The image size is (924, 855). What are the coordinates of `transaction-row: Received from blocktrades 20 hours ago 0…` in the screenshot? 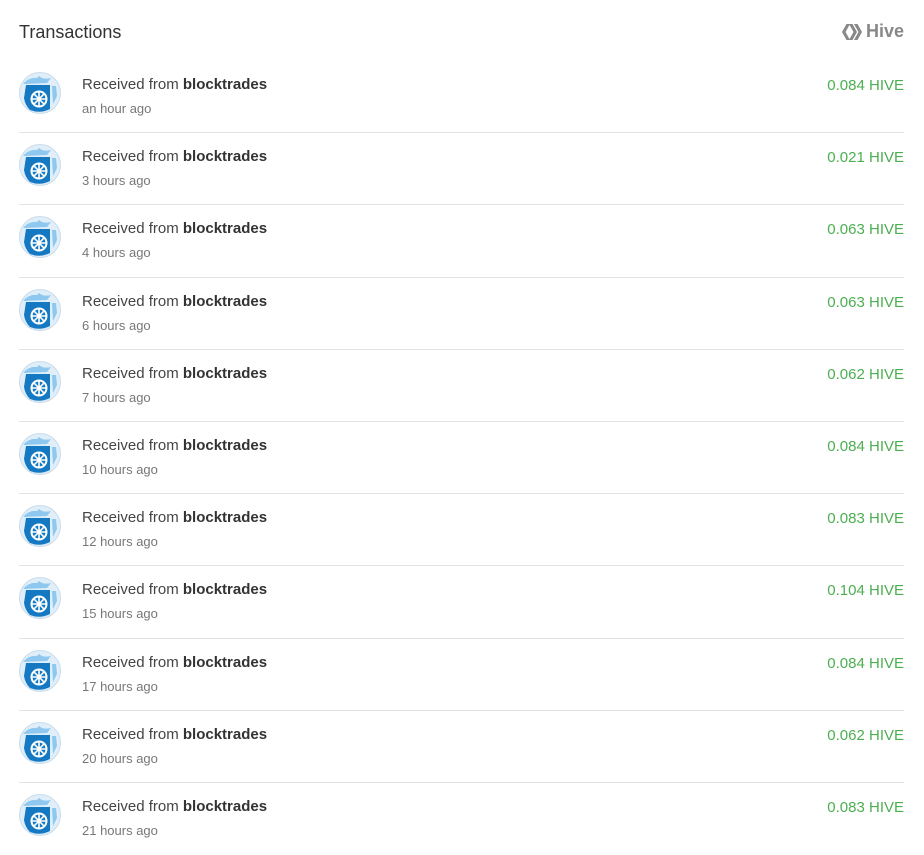 It's located at (461, 747).